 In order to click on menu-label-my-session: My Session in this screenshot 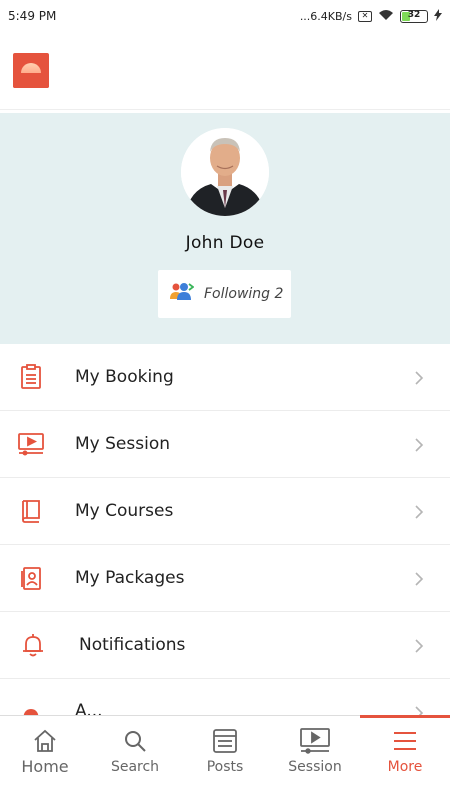, I will do `click(122, 444)`.